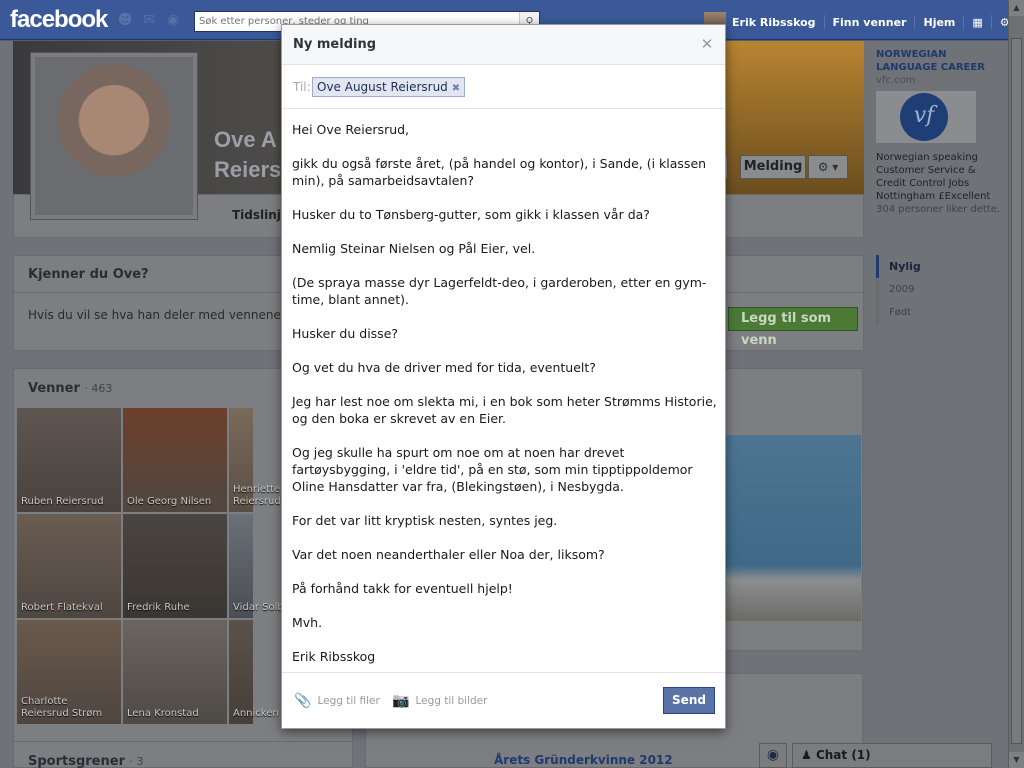 The image size is (1024, 768). I want to click on message-line: På forhånd takk for eventuell hjelp!, so click(402, 588).